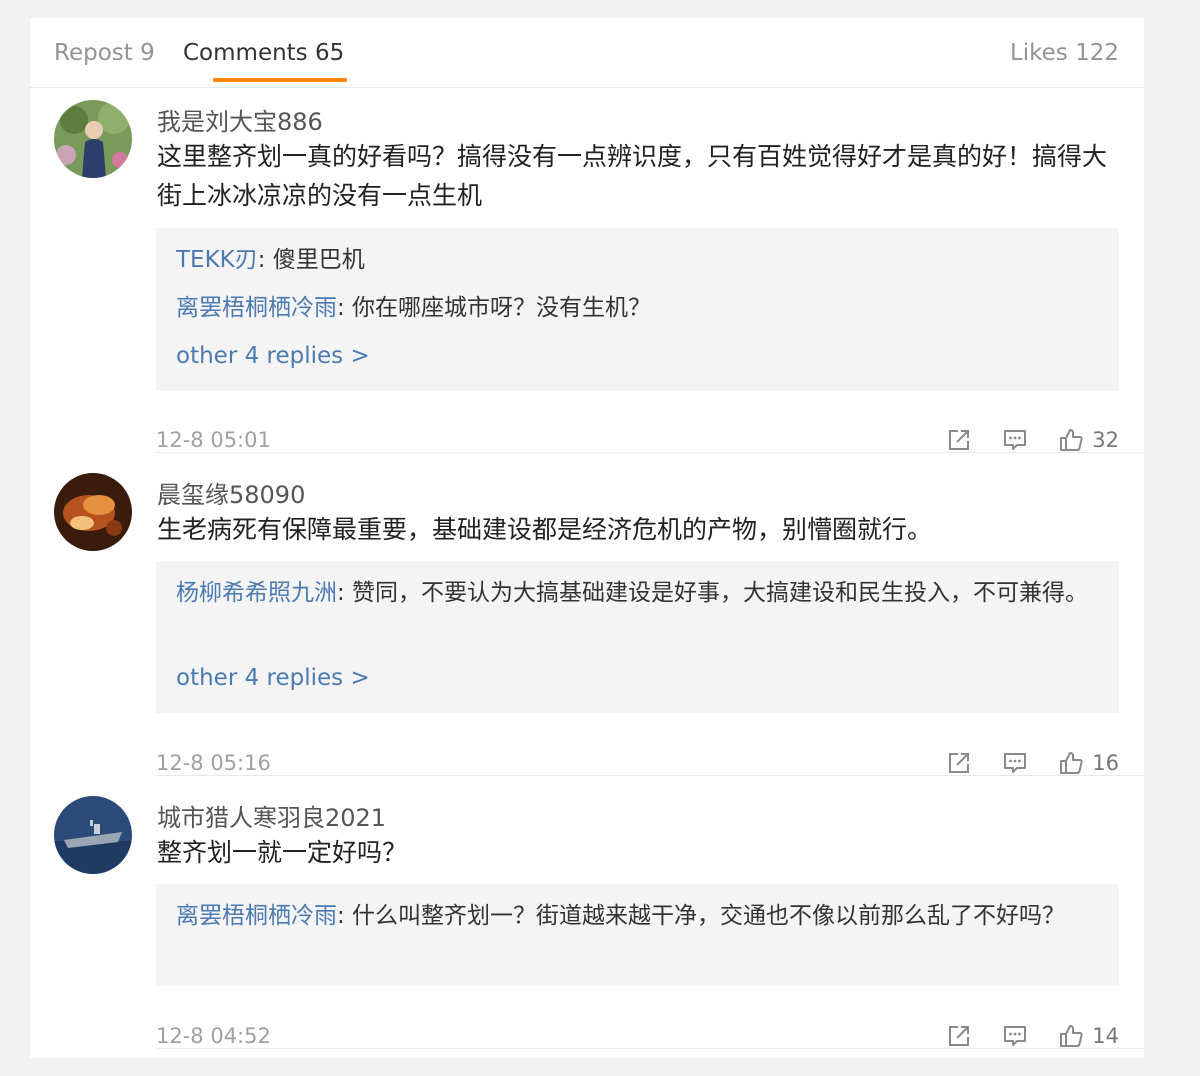  Describe the element at coordinates (1032, 1036) in the screenshot. I see `comment-actions: 14` at that location.